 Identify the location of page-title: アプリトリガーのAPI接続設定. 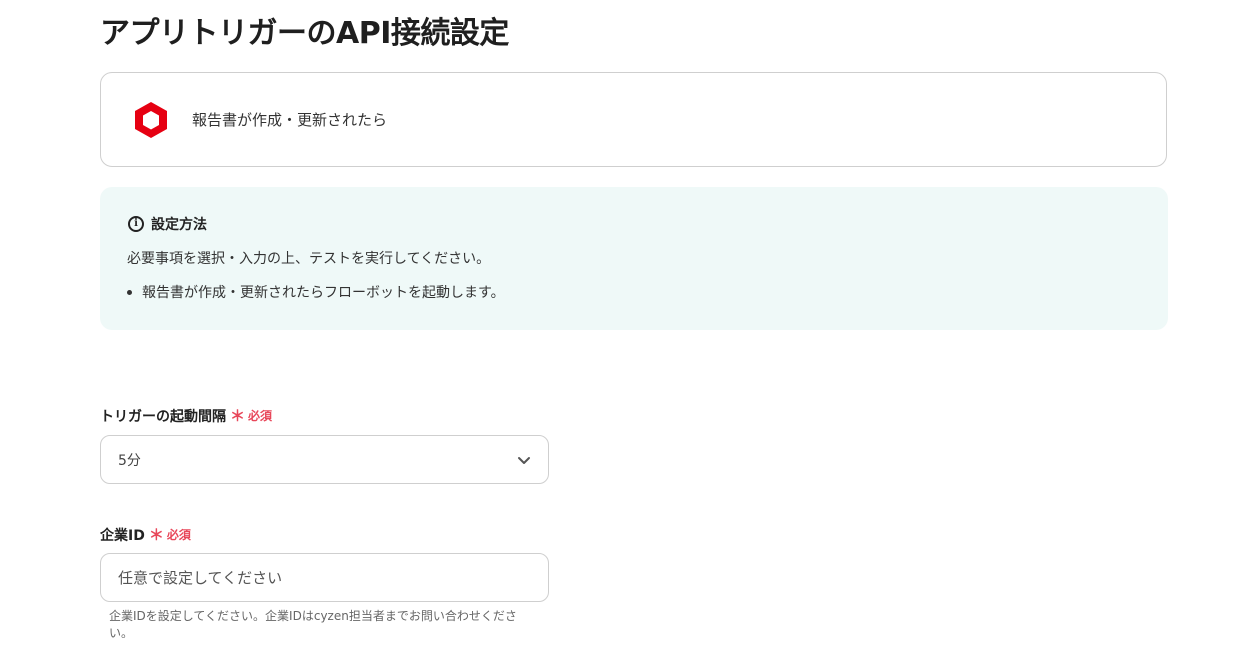
(304, 33).